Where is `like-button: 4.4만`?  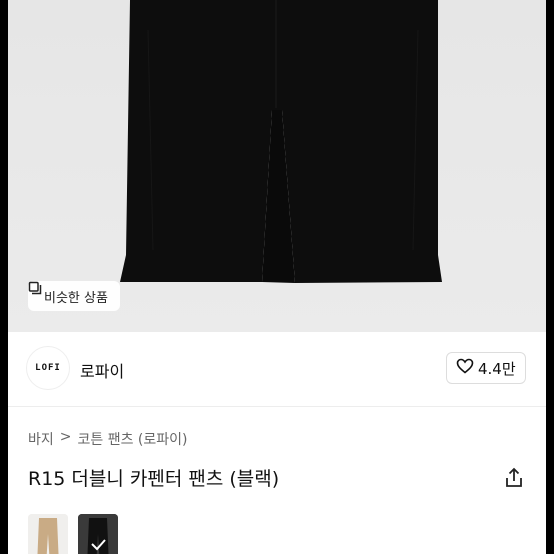 like-button: 4.4만 is located at coordinates (486, 368).